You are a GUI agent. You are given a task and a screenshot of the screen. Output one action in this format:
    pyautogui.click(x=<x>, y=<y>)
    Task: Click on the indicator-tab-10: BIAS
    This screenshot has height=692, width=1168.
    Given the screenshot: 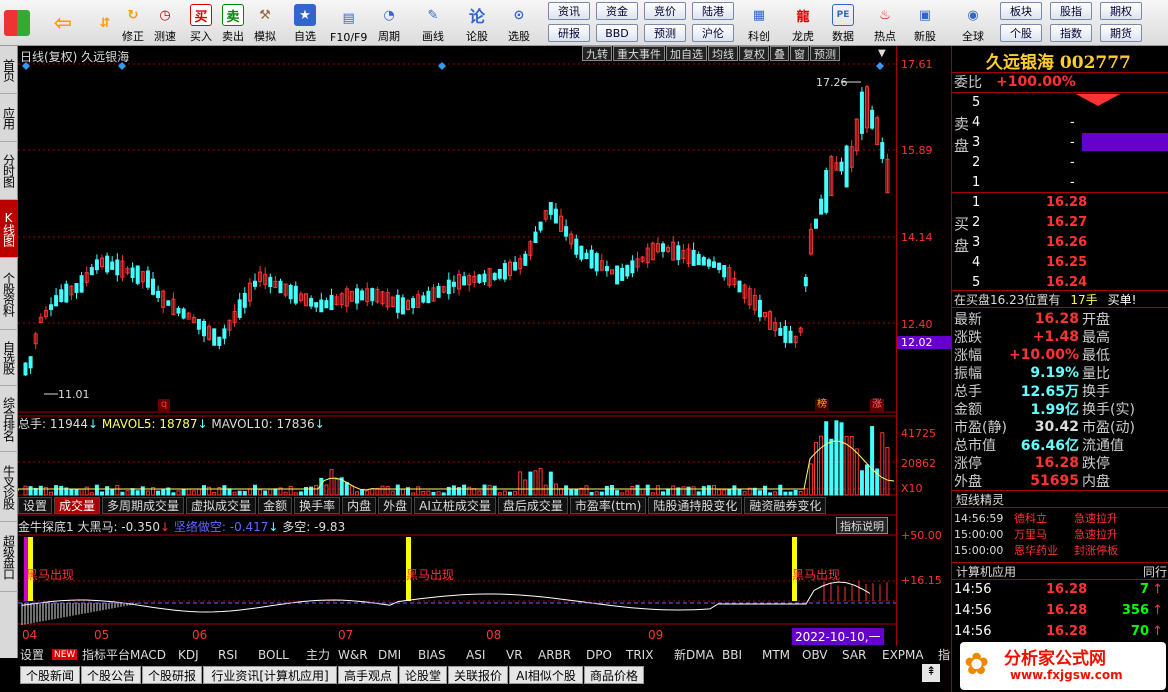 What is the action you would take?
    pyautogui.click(x=432, y=654)
    